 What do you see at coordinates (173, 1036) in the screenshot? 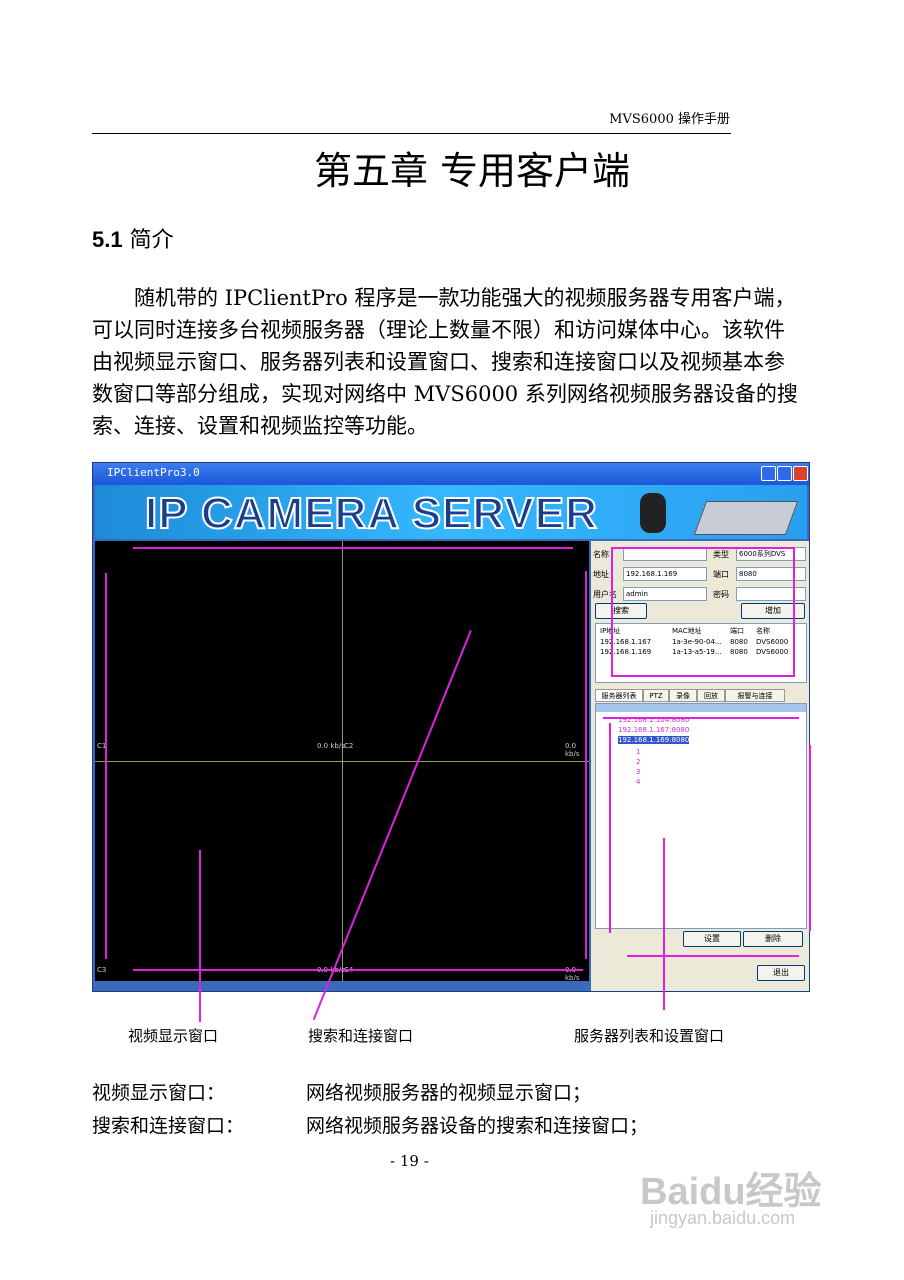
I see `caption-video: 视频显示窗口` at bounding box center [173, 1036].